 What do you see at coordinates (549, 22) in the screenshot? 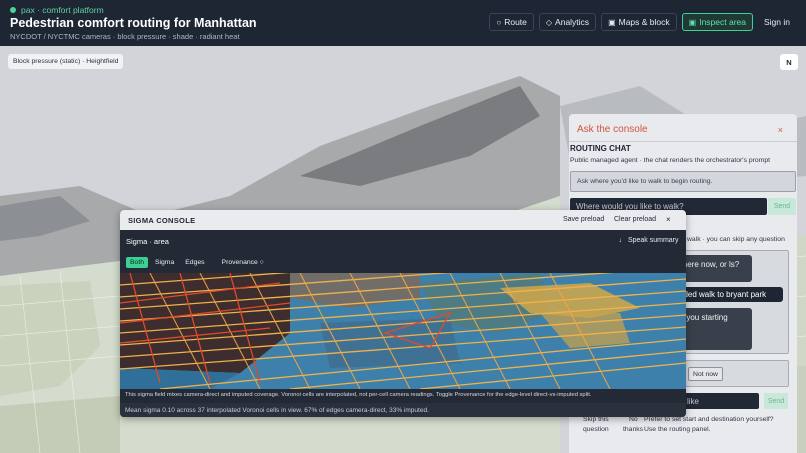
I see `diamond-icon: ◇` at bounding box center [549, 22].